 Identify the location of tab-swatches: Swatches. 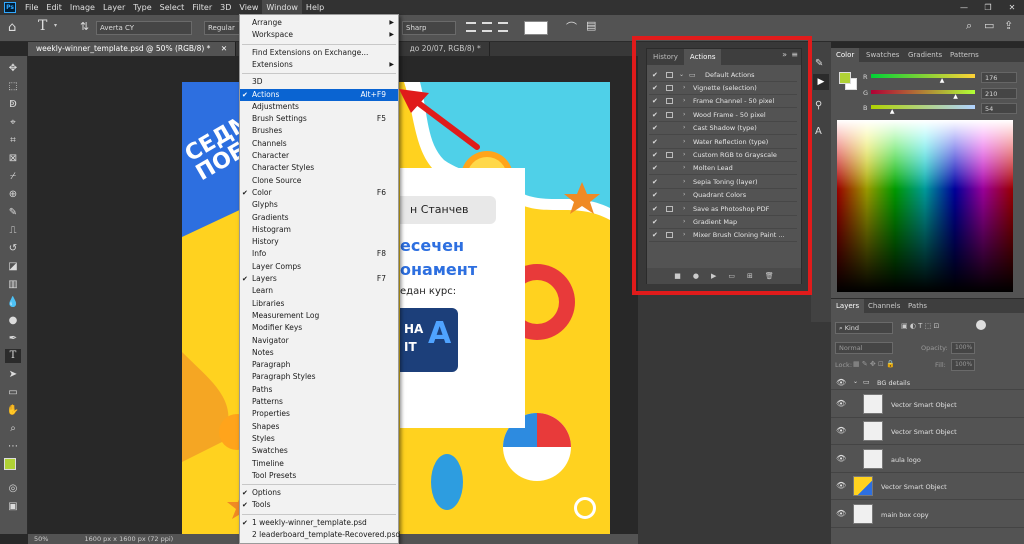
(882, 55).